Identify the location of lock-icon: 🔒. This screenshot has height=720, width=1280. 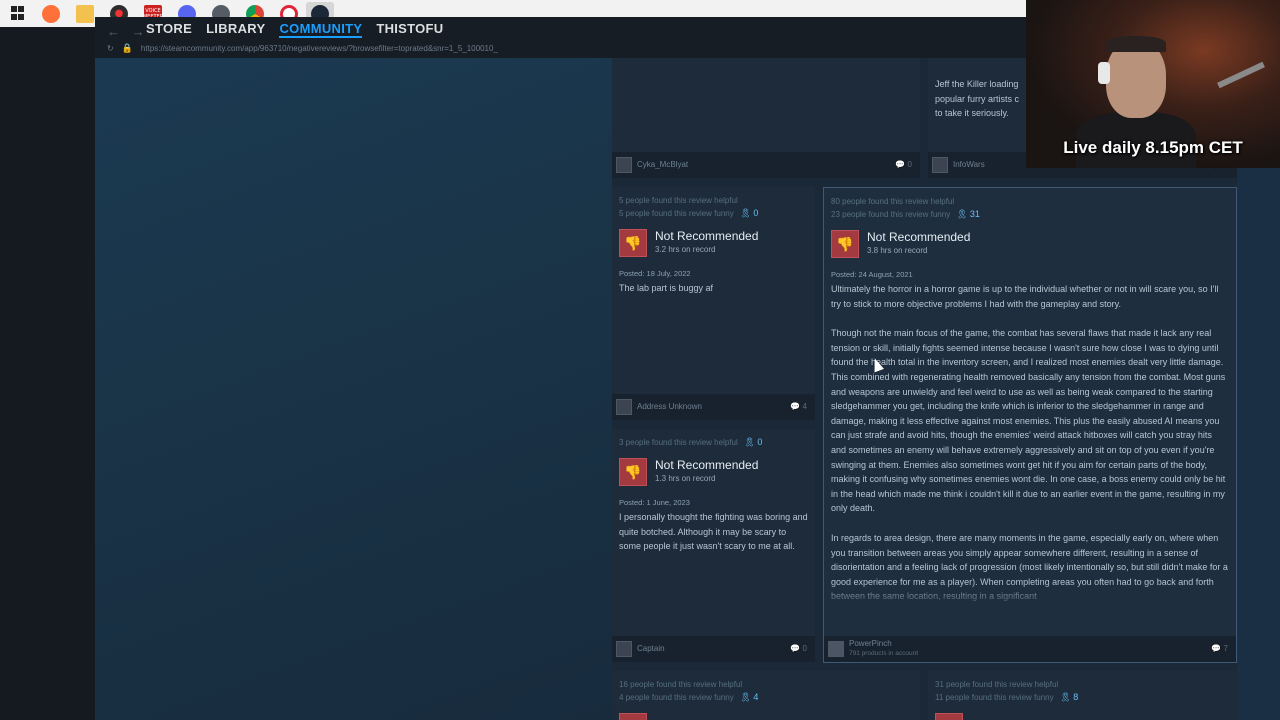
(127, 48).